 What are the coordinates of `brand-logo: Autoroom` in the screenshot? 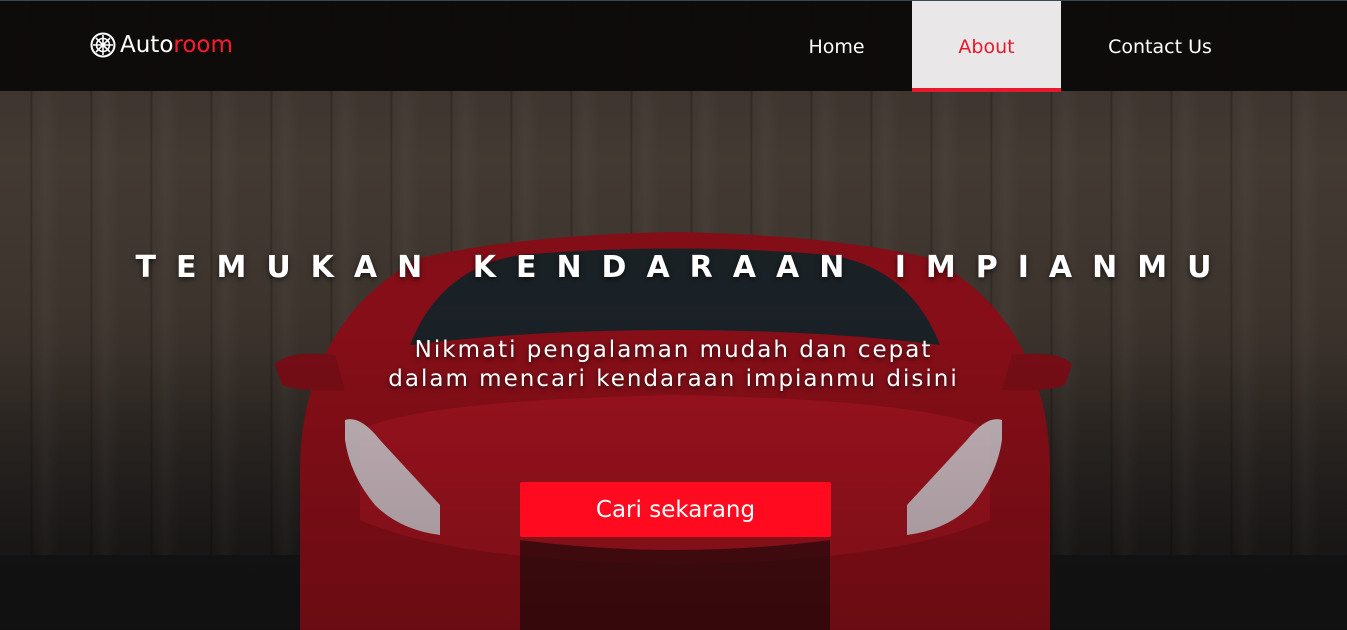 It's located at (161, 45).